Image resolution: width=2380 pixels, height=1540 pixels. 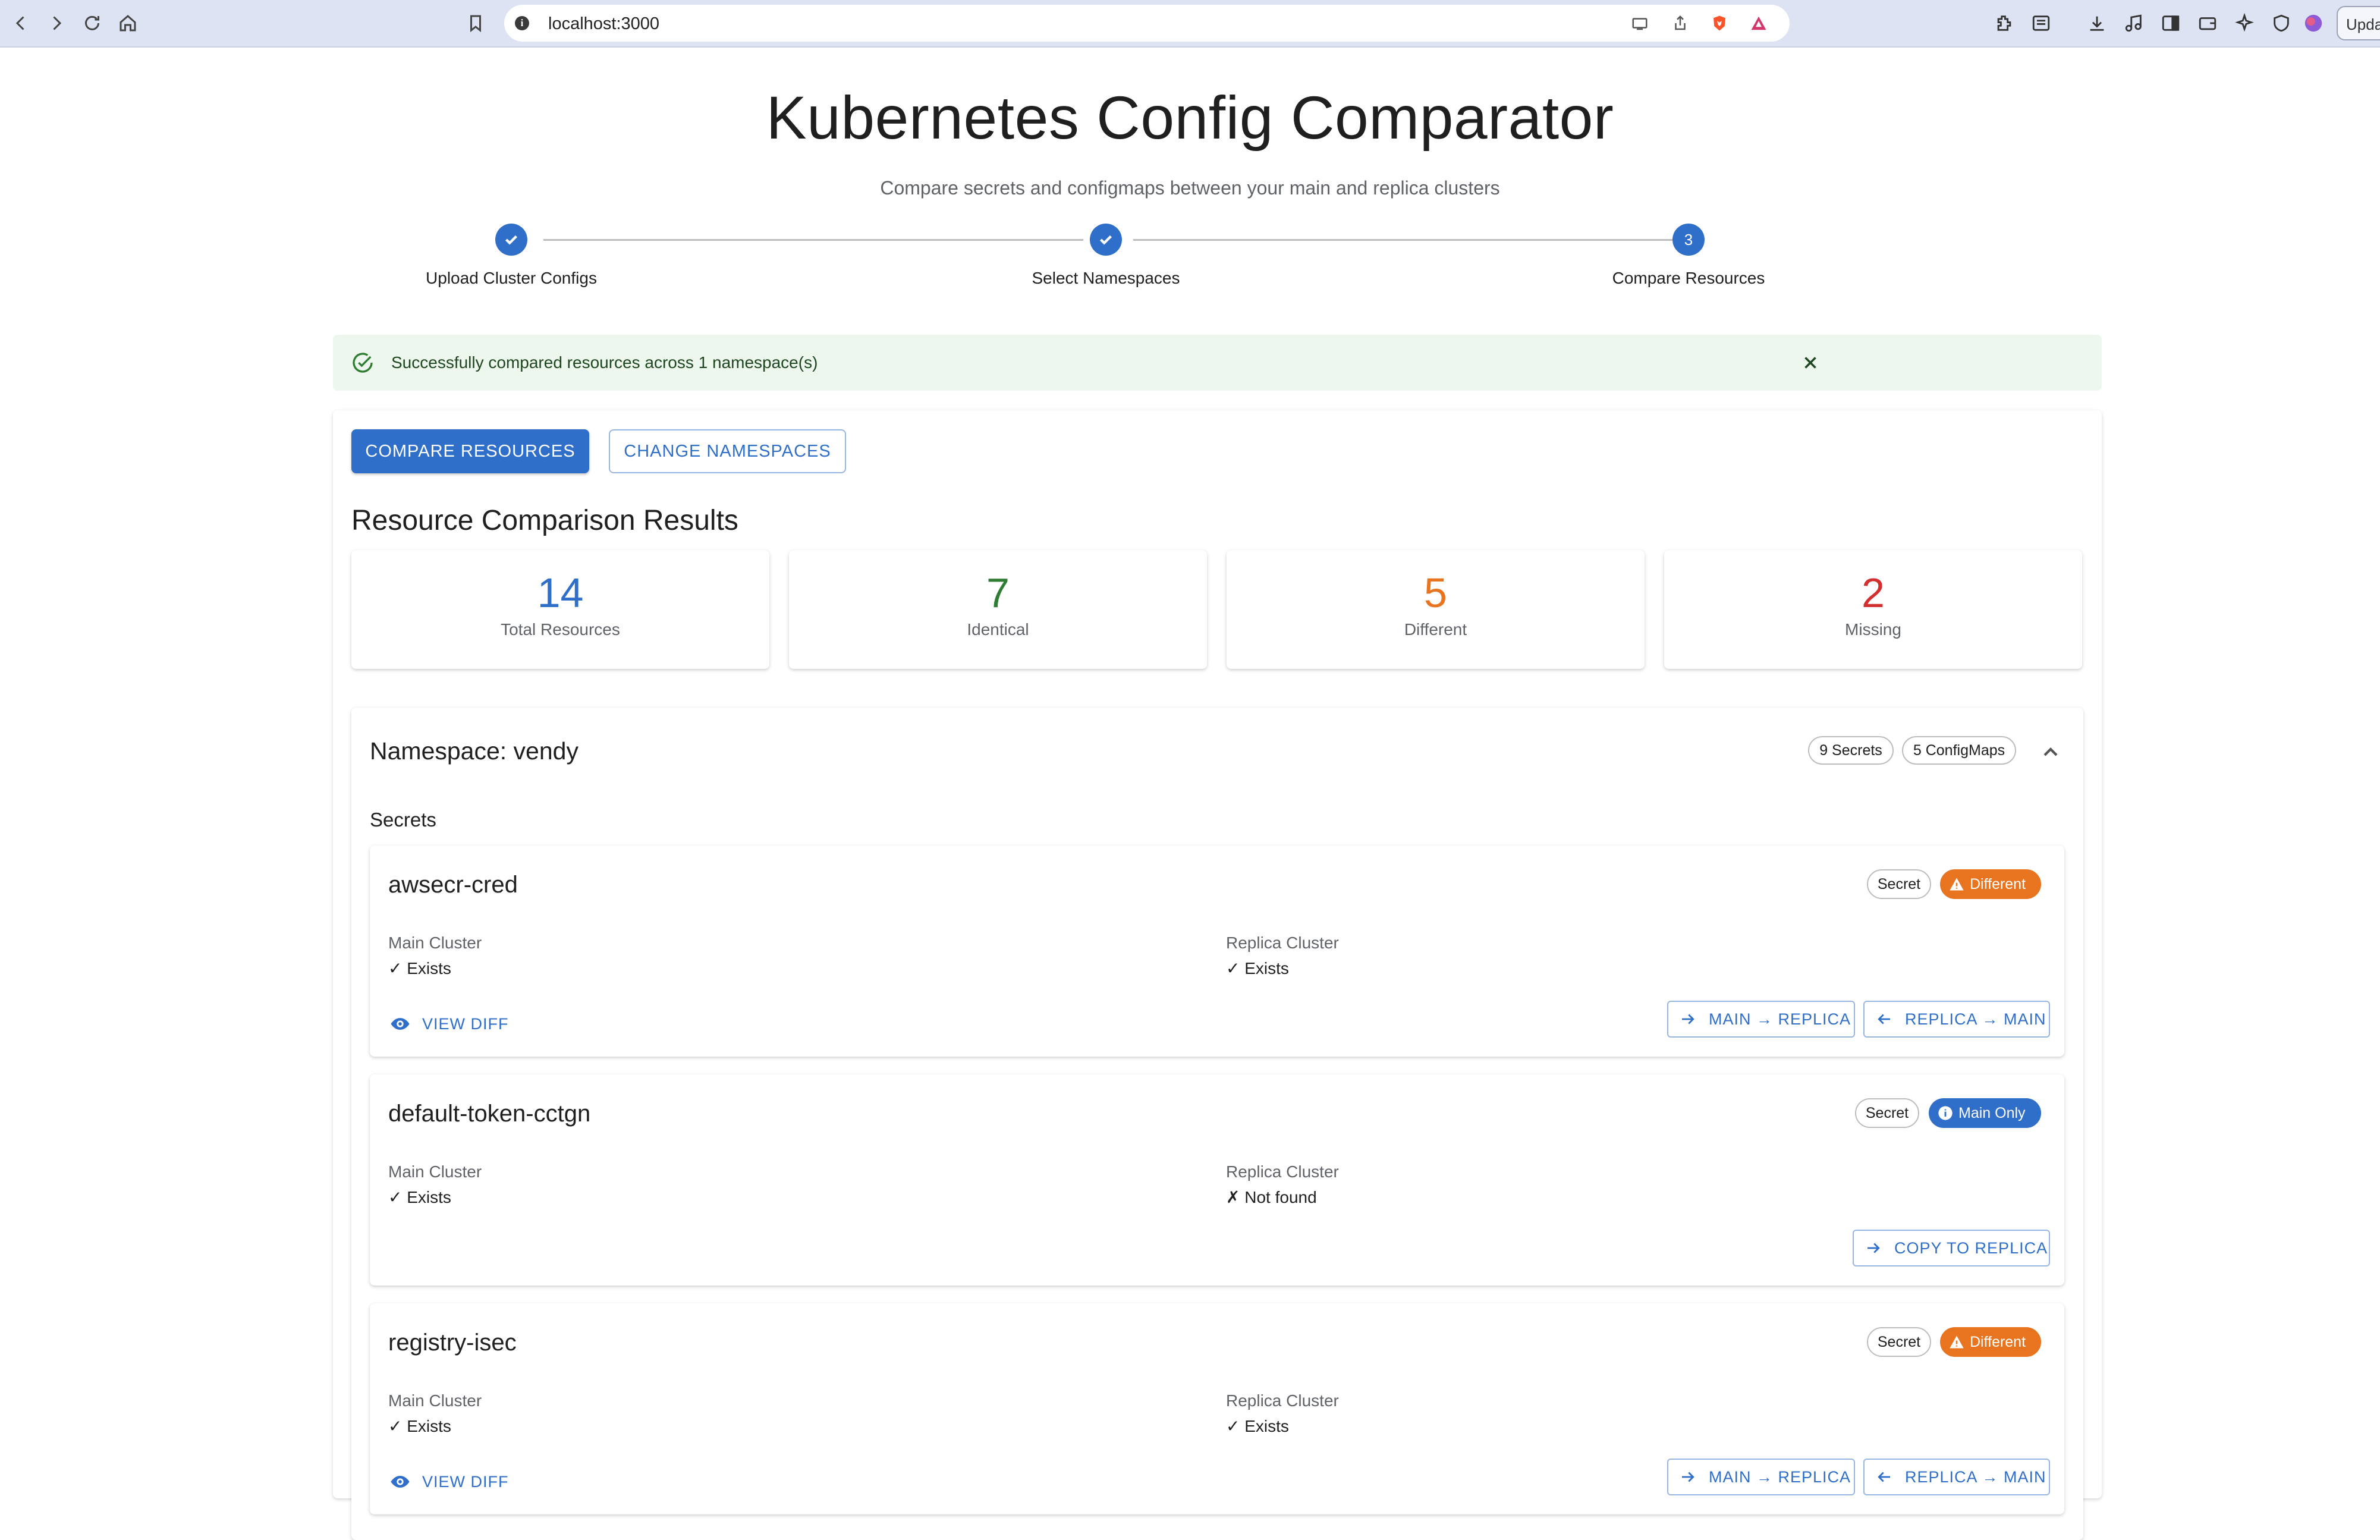 I want to click on stat-total: 14 Total Resources, so click(x=560, y=609).